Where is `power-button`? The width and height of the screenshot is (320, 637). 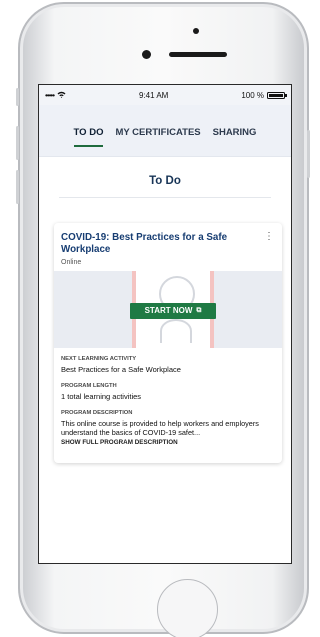 power-button is located at coordinates (308, 154).